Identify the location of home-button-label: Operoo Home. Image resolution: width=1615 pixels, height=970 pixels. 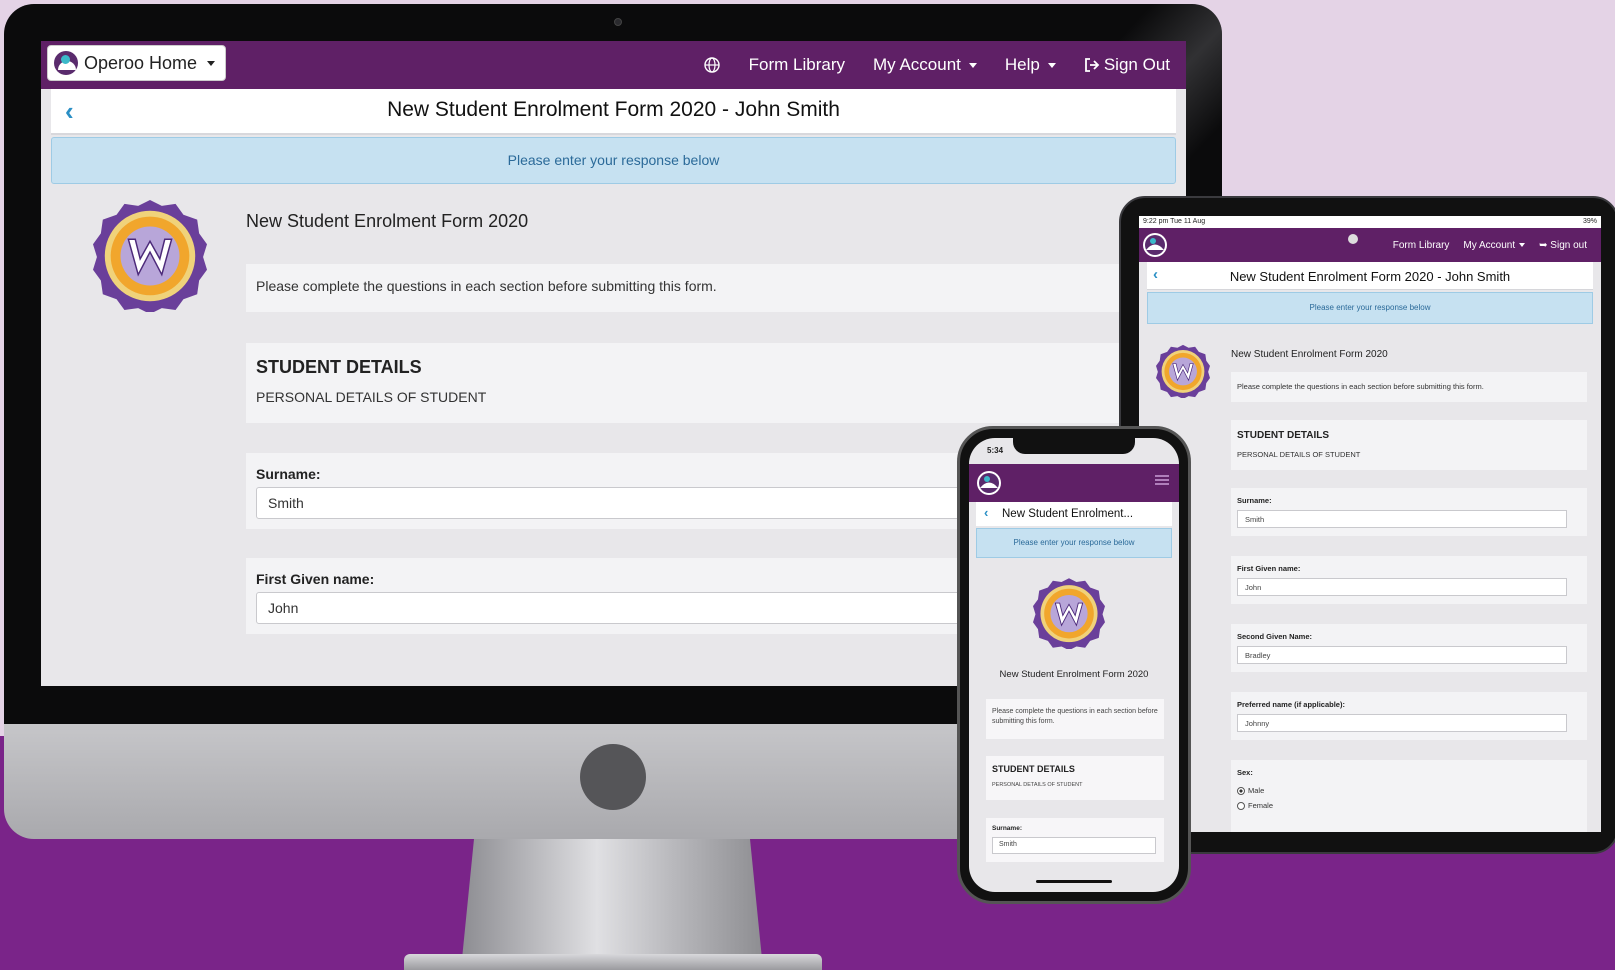
(141, 62).